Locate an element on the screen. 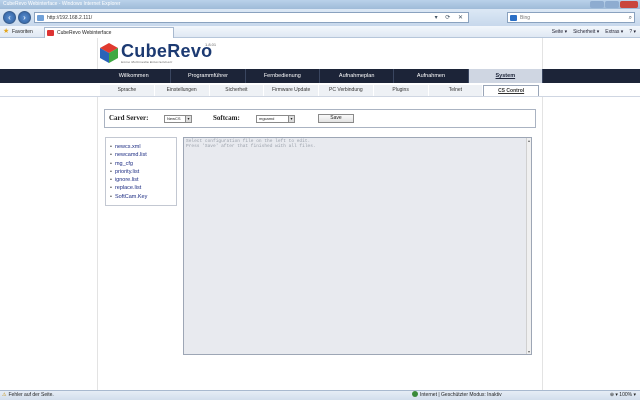 This screenshot has width=640, height=400. editor-scrollbar: ▴ ▾ is located at coordinates (528, 246).